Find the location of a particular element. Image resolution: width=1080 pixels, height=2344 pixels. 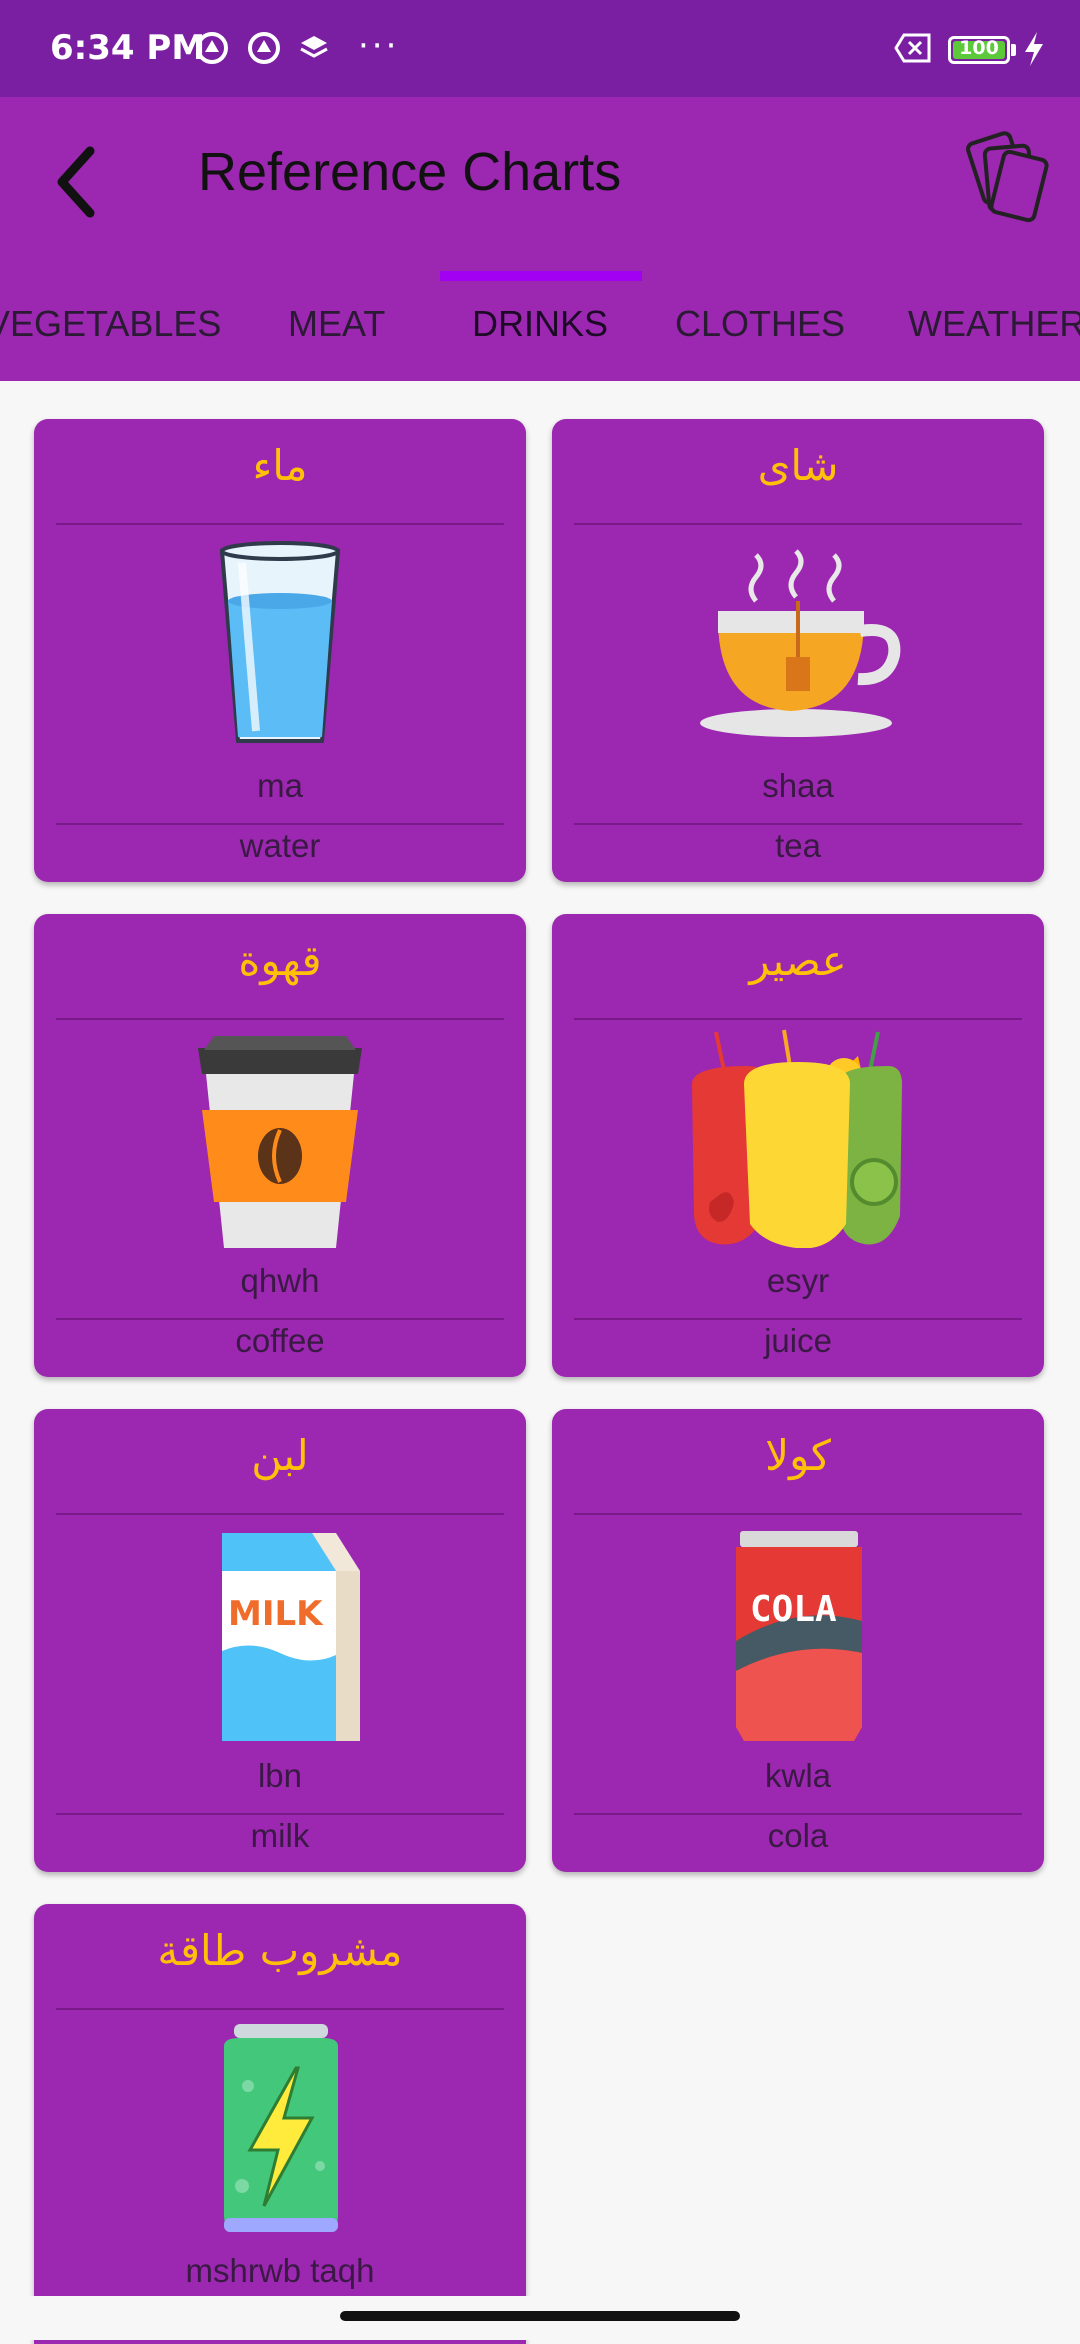

back-arrow-icon is located at coordinates (80, 182).